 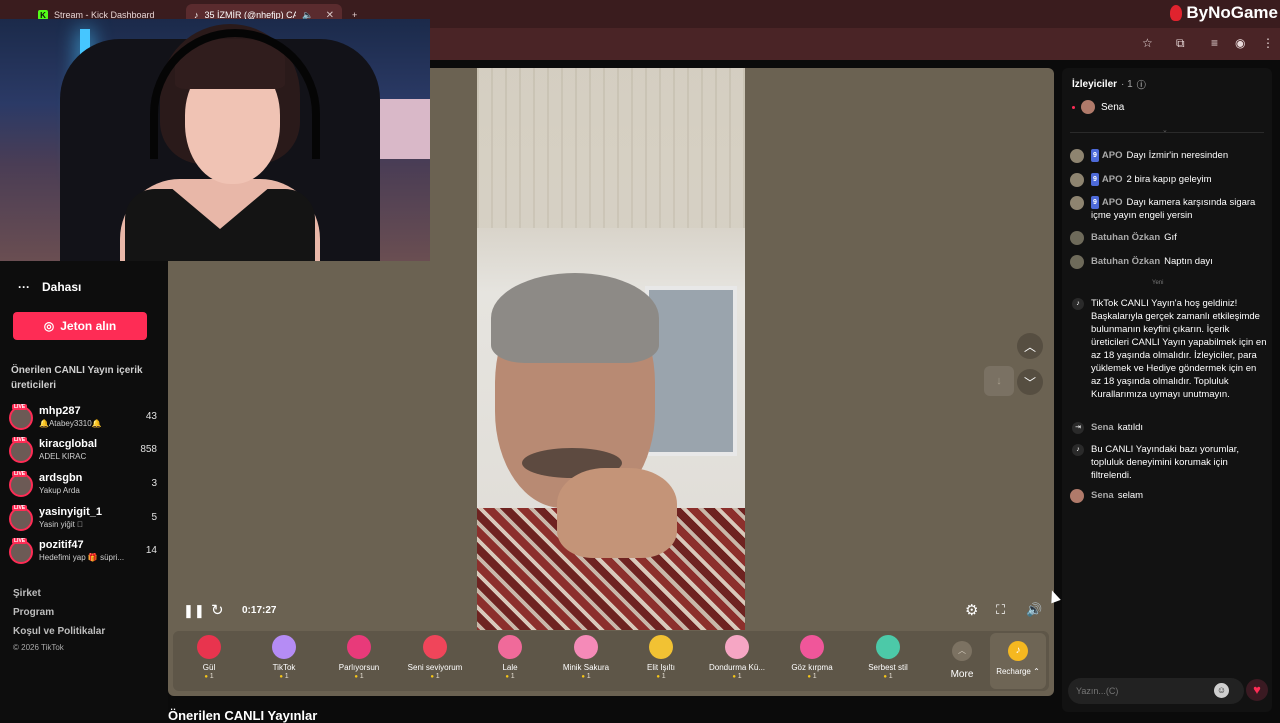 What do you see at coordinates (154, 483) in the screenshot?
I see `viewer-count: 3` at bounding box center [154, 483].